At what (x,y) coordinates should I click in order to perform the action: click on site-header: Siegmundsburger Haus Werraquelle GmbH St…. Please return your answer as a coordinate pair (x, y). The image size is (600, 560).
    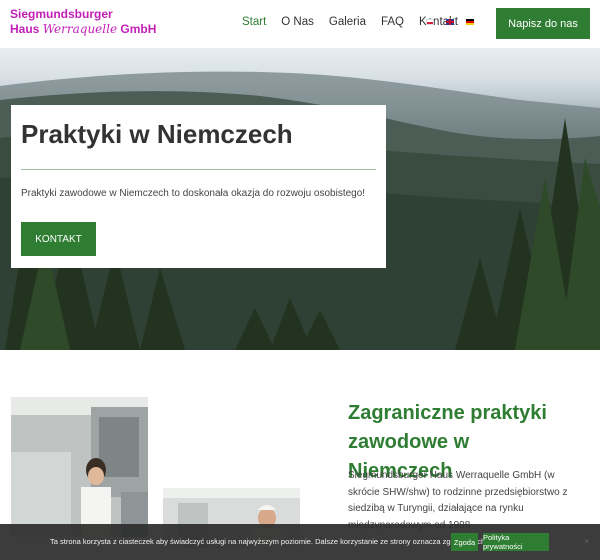
    Looking at the image, I should click on (300, 24).